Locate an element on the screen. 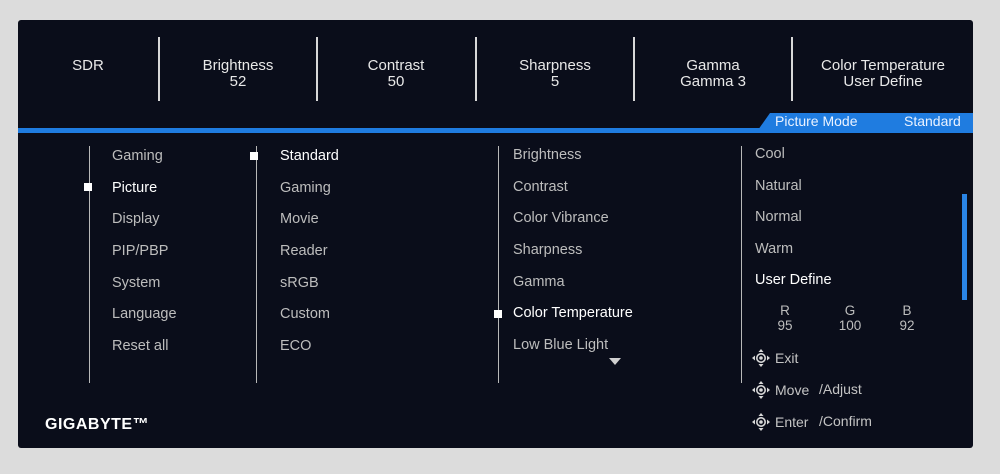 The width and height of the screenshot is (1000, 474). status-sharpness: Sharpness 5 is located at coordinates (555, 74).